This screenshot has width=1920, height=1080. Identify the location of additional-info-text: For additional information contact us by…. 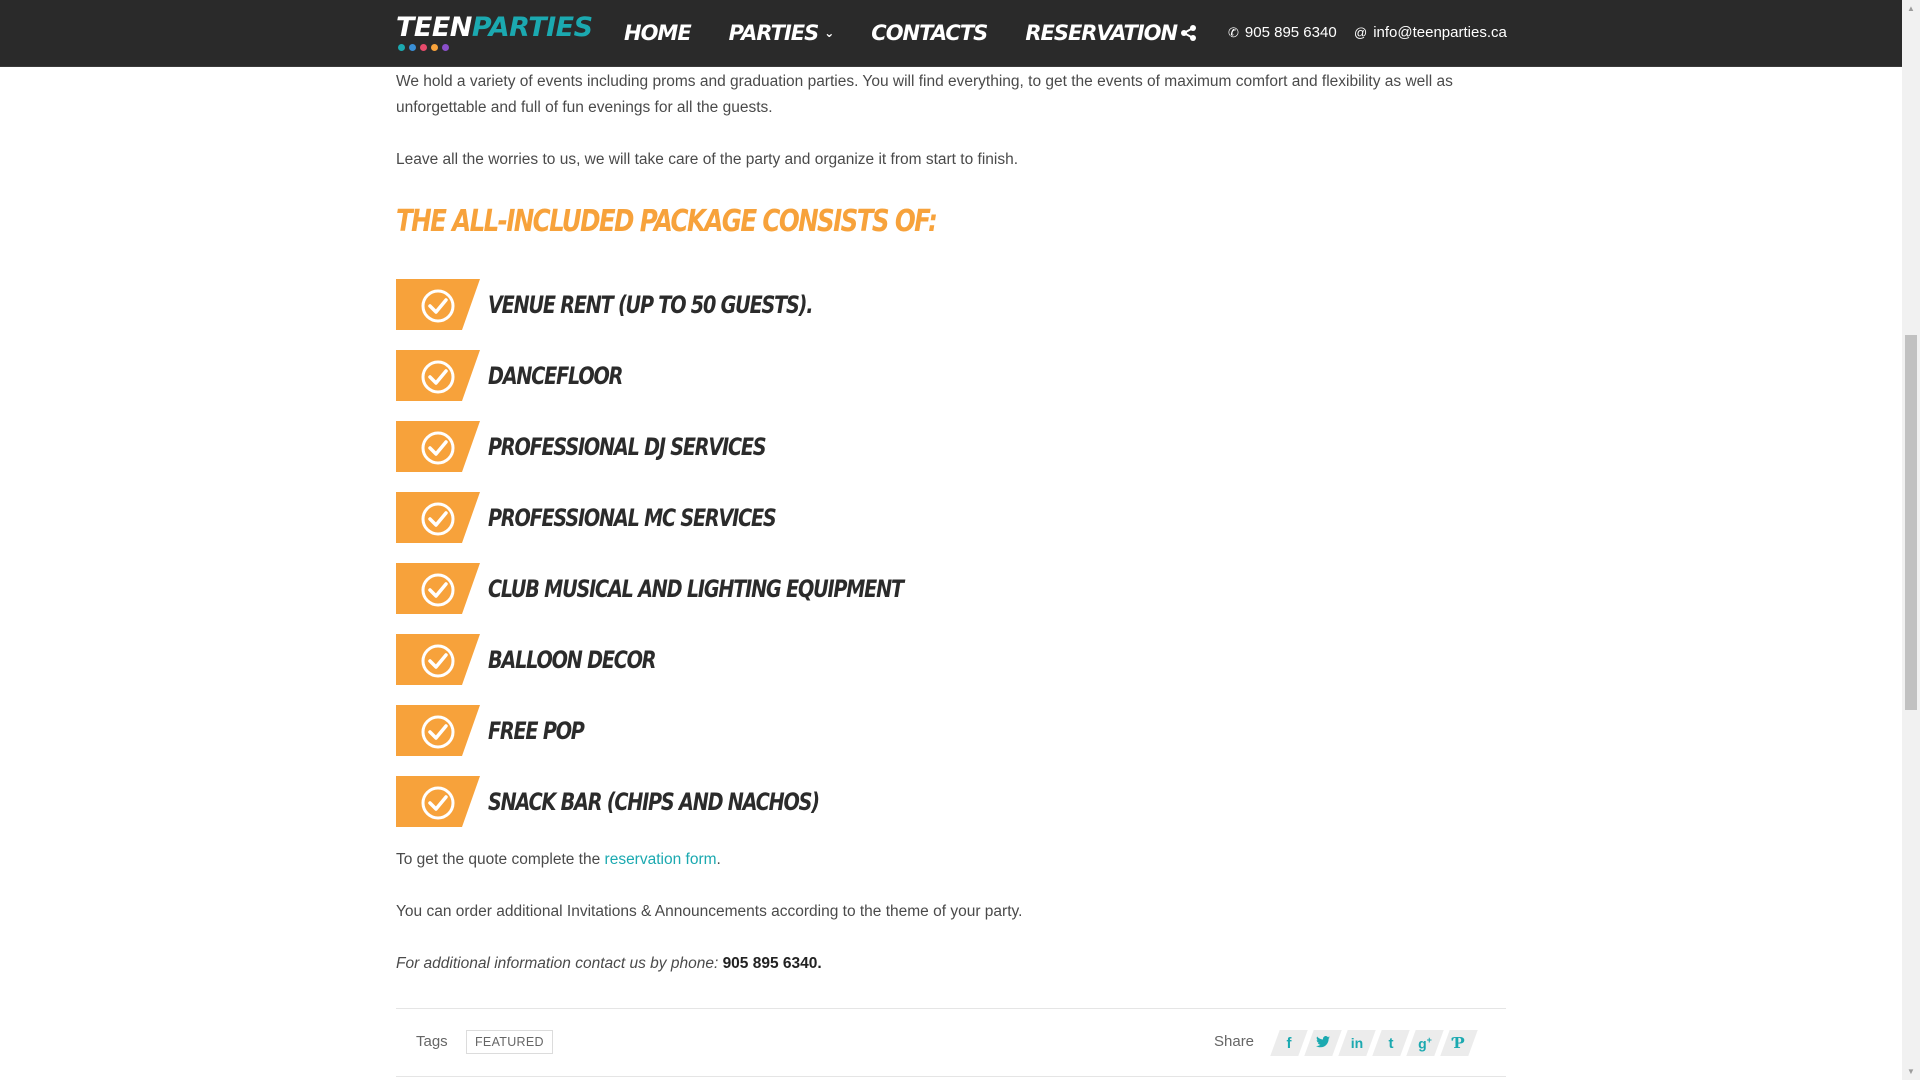
(557, 963).